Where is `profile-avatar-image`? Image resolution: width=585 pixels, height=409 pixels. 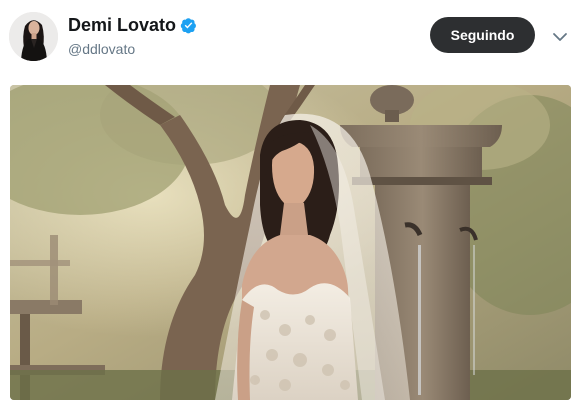 profile-avatar-image is located at coordinates (33, 36).